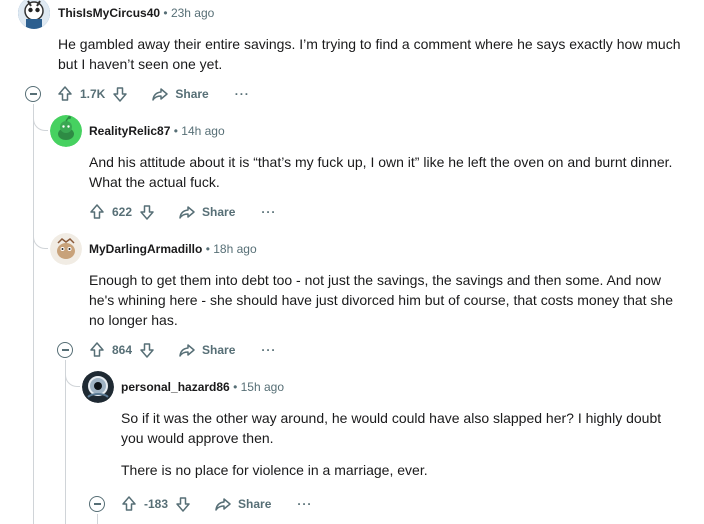 This screenshot has width=704, height=524. What do you see at coordinates (192, 13) in the screenshot?
I see `timestamp: 23h ago` at bounding box center [192, 13].